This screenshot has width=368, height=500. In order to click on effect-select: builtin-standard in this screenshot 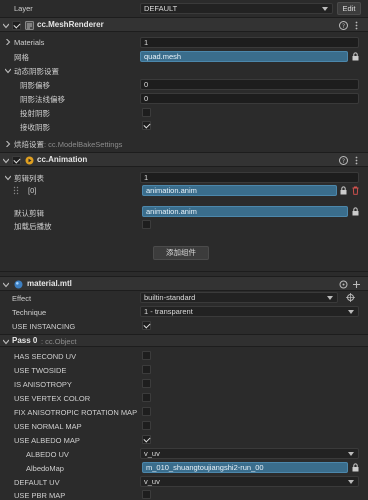, I will do `click(239, 297)`.